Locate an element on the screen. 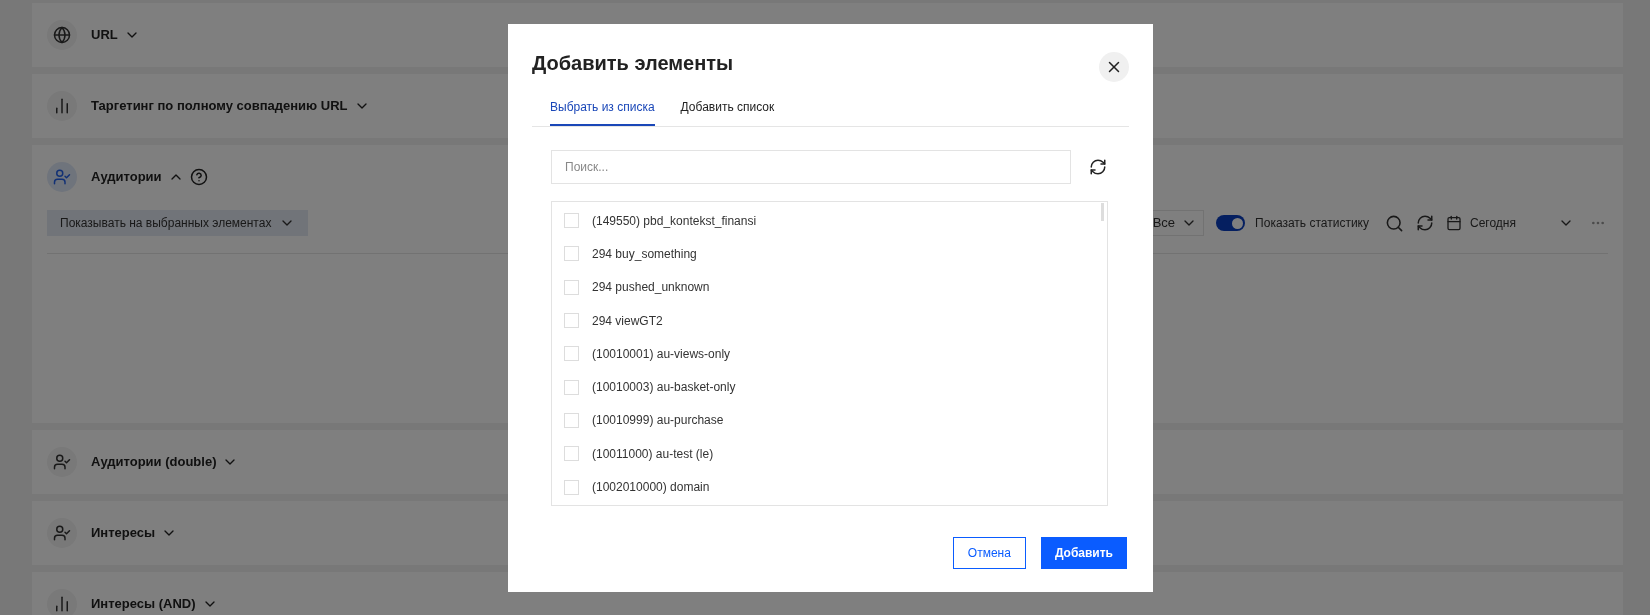 This screenshot has height=615, width=1650. section-toggle: Таргетинг по полному совпадению URL is located at coordinates (230, 106).